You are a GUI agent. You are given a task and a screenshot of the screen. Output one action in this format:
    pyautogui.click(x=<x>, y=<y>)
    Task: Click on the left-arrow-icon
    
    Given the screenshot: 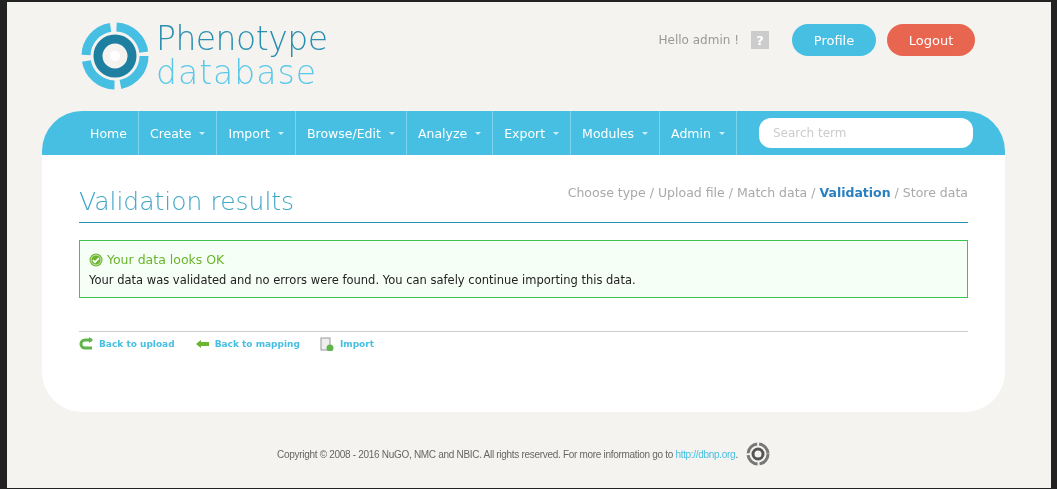 What is the action you would take?
    pyautogui.click(x=202, y=344)
    